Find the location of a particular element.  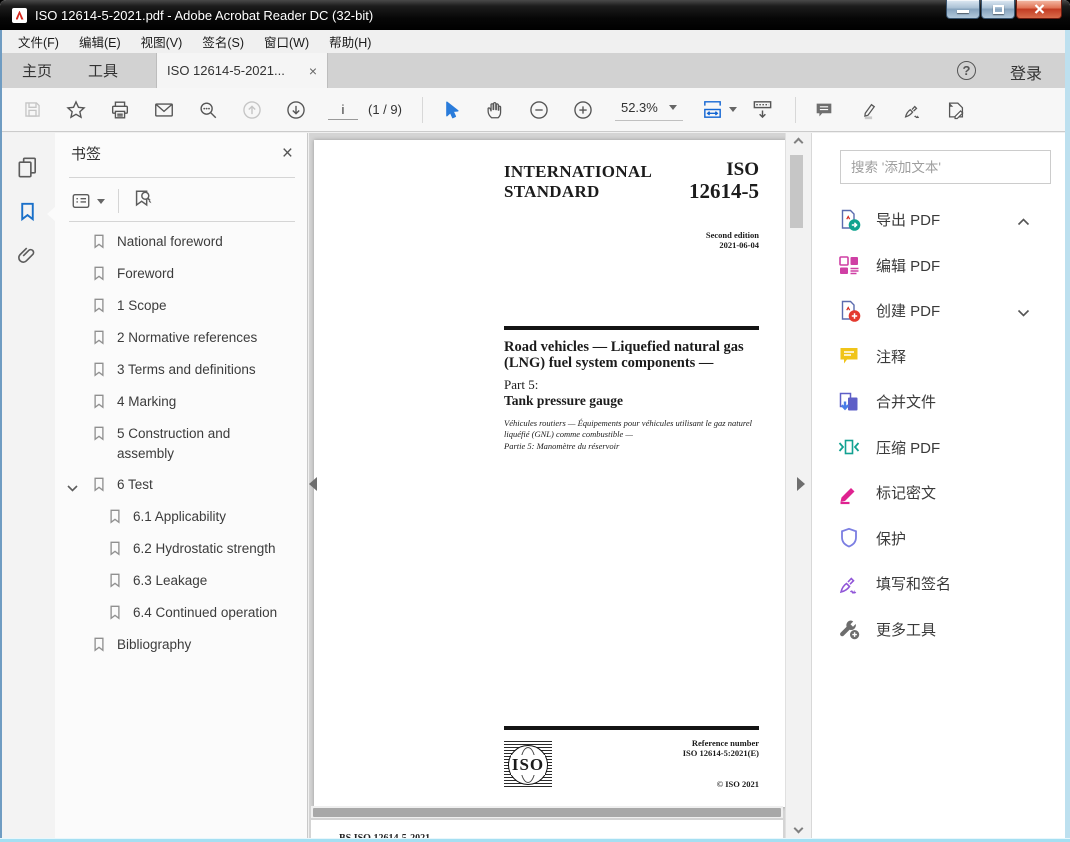

menu-item-edit: 编辑(E) is located at coordinates (100, 41).